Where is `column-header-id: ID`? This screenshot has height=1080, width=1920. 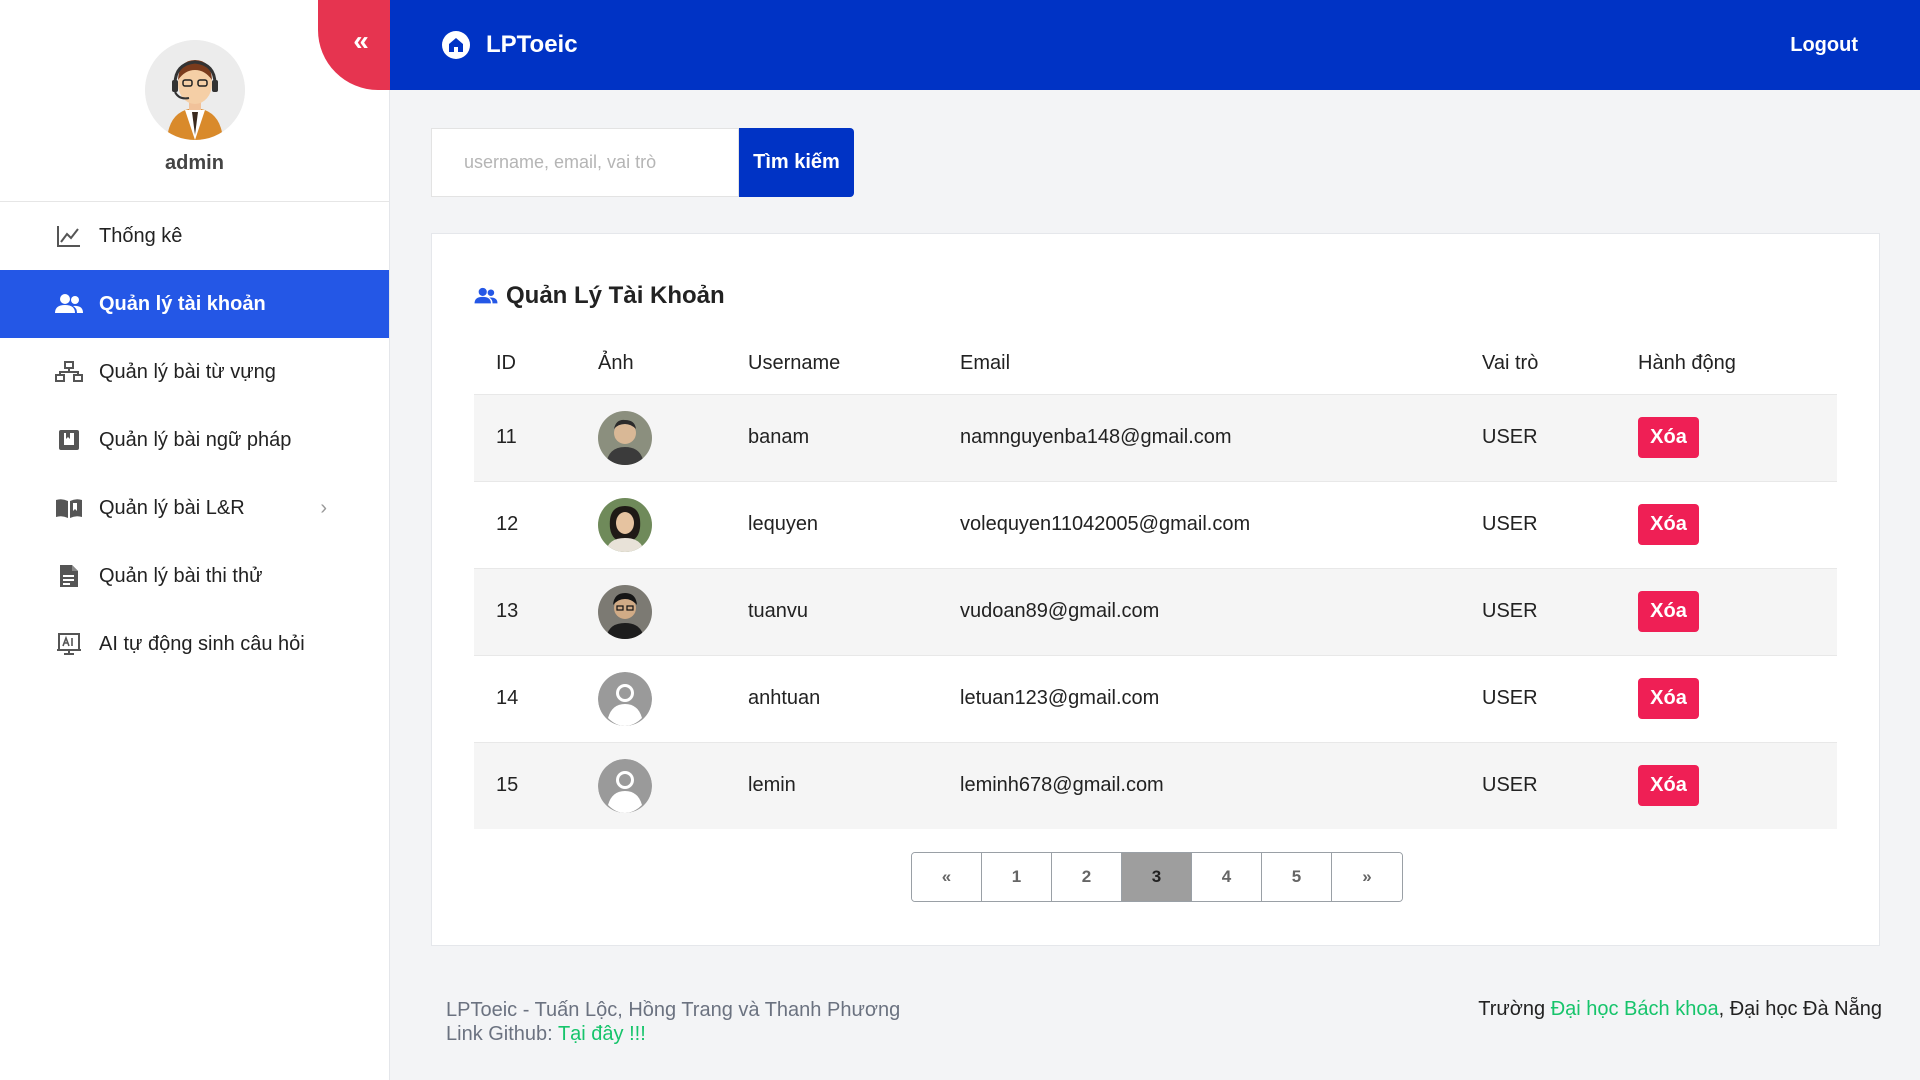
column-header-id: ID is located at coordinates (506, 363).